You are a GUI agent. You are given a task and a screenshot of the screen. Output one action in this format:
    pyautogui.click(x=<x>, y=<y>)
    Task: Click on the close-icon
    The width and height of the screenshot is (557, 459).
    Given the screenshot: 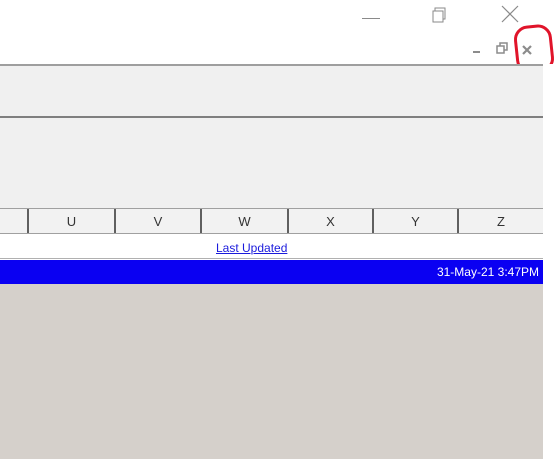 What is the action you would take?
    pyautogui.click(x=510, y=14)
    